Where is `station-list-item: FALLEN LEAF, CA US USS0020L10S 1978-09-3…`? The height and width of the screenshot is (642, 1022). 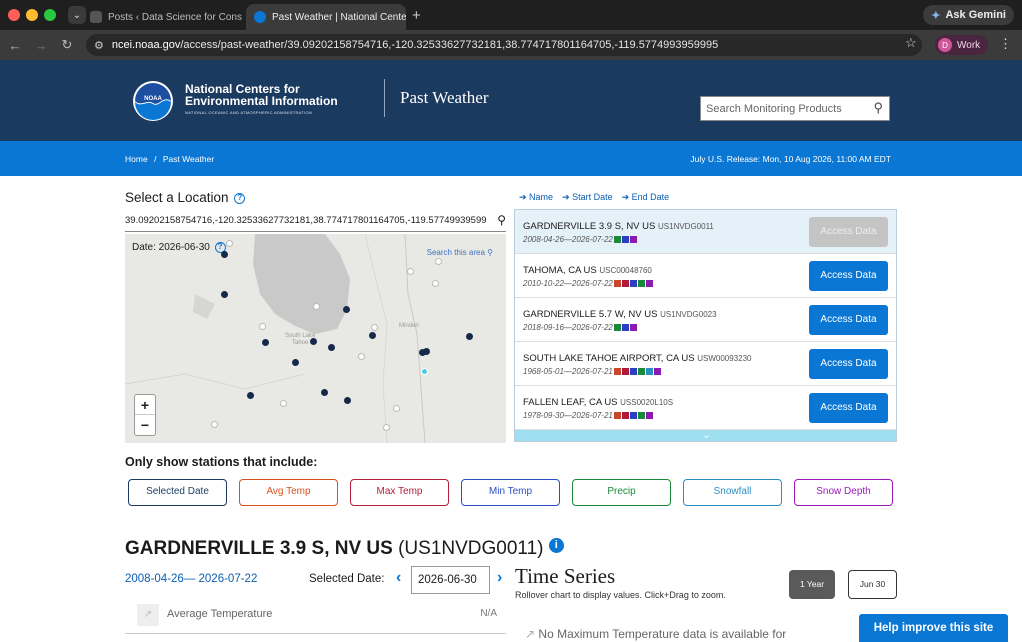 station-list-item: FALLEN LEAF, CA US USS0020L10S 1978-09-3… is located at coordinates (705, 408).